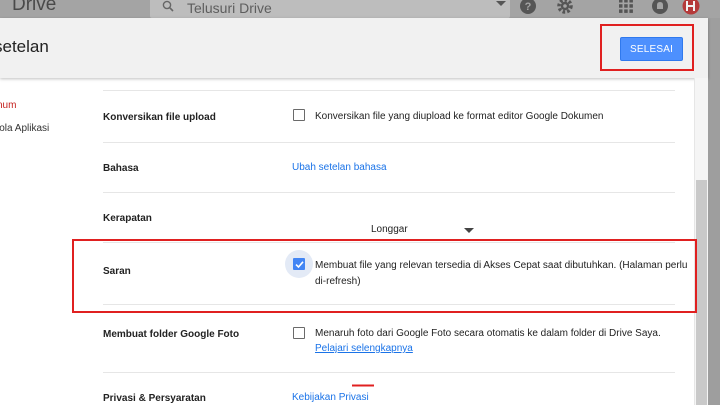 This screenshot has height=405, width=720. Describe the element at coordinates (338, 281) in the screenshot. I see `suggestions-text-line2: di-refresh)` at that location.